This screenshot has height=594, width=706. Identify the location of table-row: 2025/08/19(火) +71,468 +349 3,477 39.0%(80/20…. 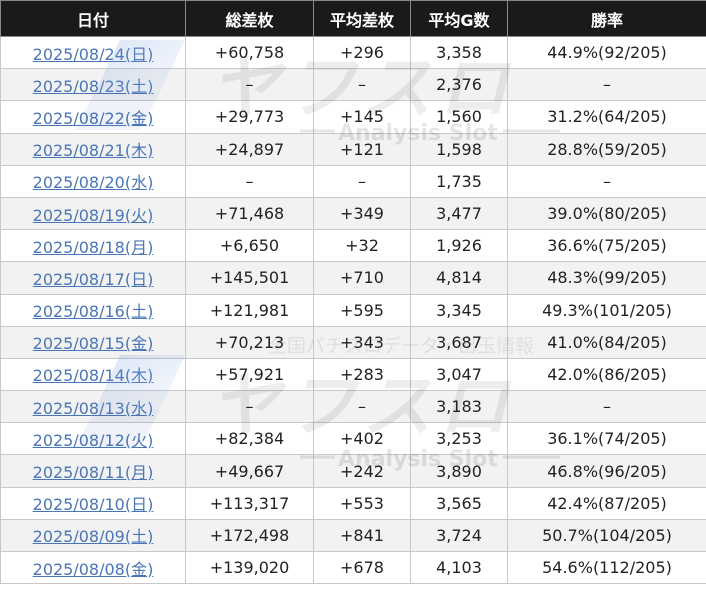
(353, 213).